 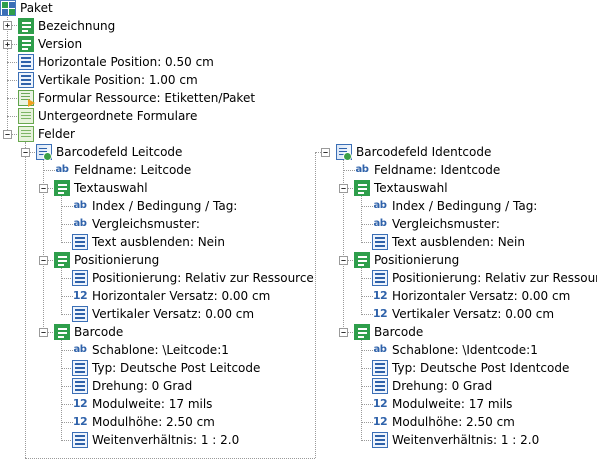 What do you see at coordinates (160, 350) in the screenshot?
I see `node-label: Schablone: \Leitcode:1` at bounding box center [160, 350].